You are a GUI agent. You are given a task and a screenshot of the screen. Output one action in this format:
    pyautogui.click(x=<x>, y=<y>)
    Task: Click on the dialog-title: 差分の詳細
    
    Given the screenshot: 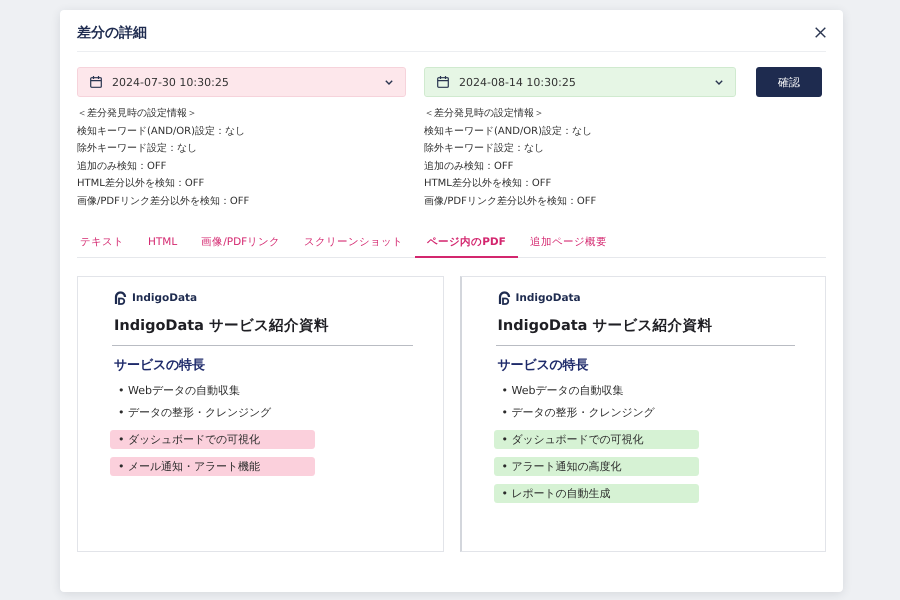 What is the action you would take?
    pyautogui.click(x=112, y=33)
    